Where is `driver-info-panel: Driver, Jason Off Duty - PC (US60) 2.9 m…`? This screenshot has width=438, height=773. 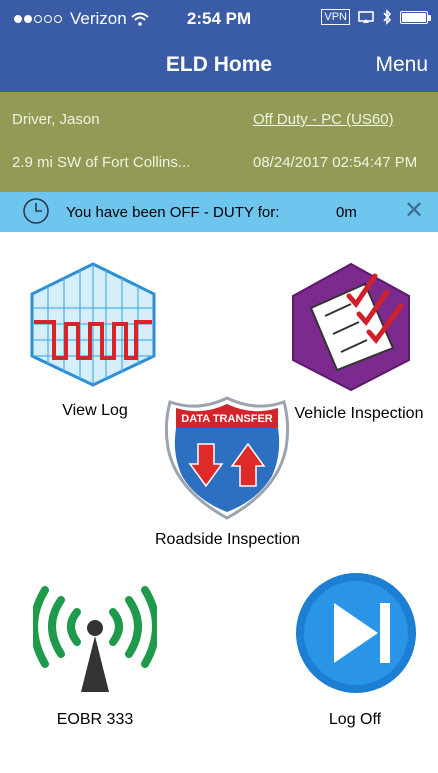
driver-info-panel: Driver, Jason Off Duty - PC (US60) 2.9 m… is located at coordinates (219, 142).